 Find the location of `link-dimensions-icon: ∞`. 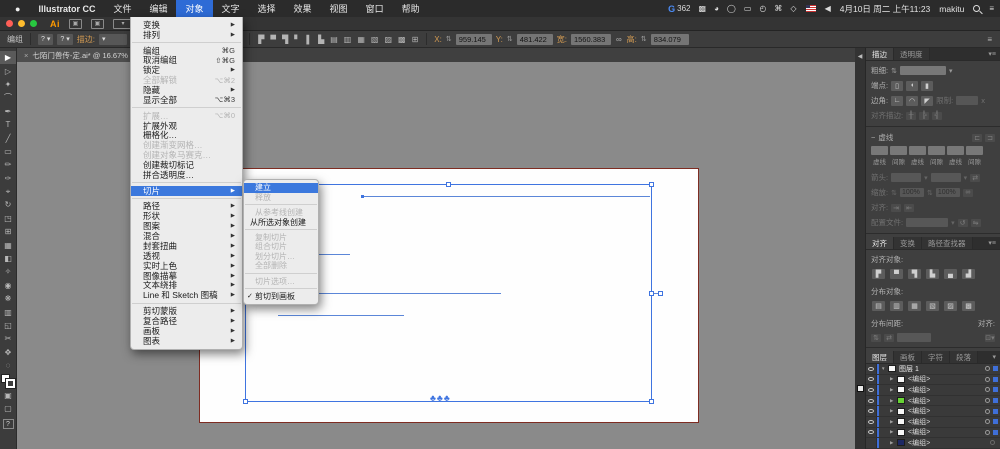

link-dimensions-icon: ∞ is located at coordinates (619, 39).